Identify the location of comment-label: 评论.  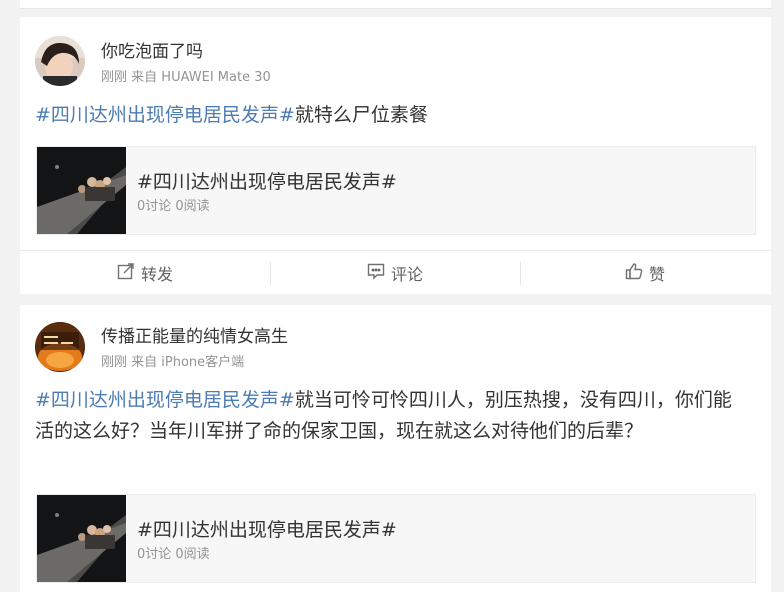
(406, 274).